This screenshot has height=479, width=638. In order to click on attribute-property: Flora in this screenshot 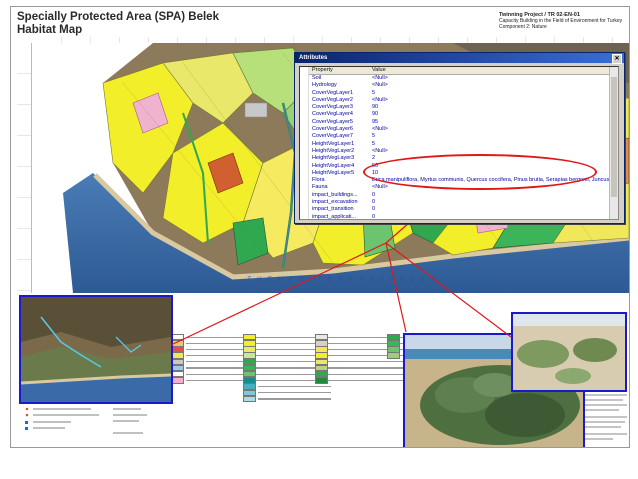, I will do `click(318, 180)`.